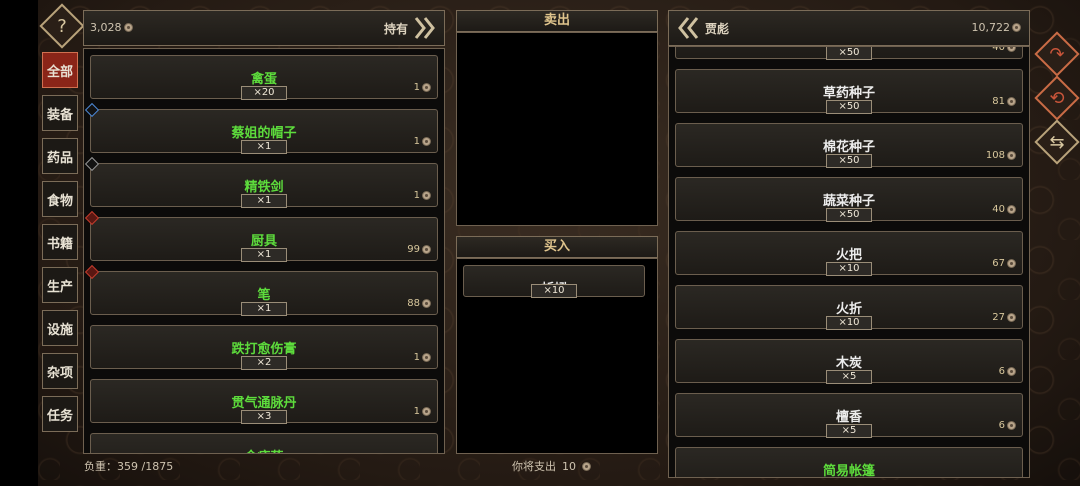  I want to click on item-row: 蔡姐的帽子 ×1 1, so click(261, 128).